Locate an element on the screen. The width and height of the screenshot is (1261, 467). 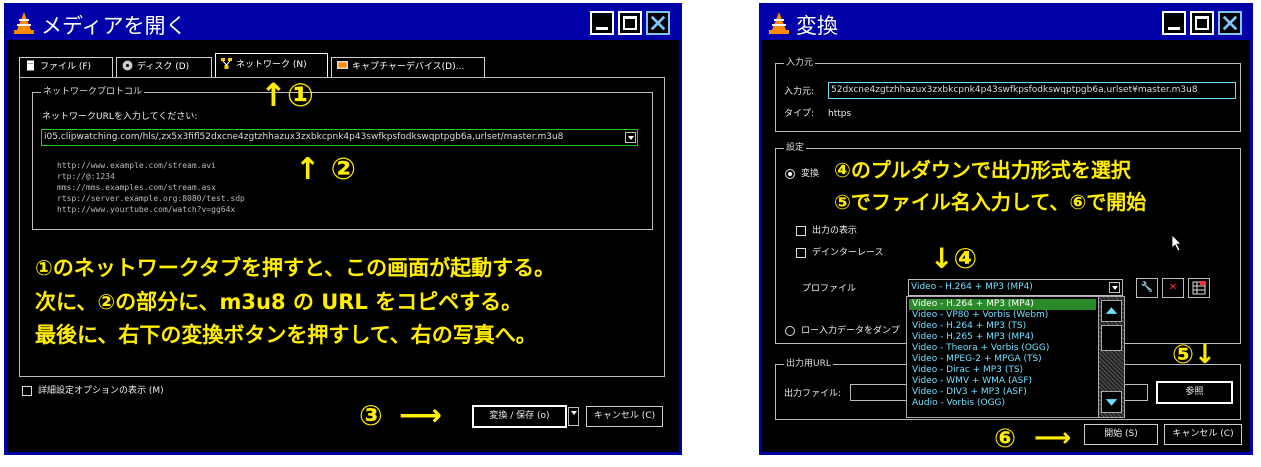
annotation-line-2: ⑤でファイル名入力して、⑥で開始 is located at coordinates (990, 202).